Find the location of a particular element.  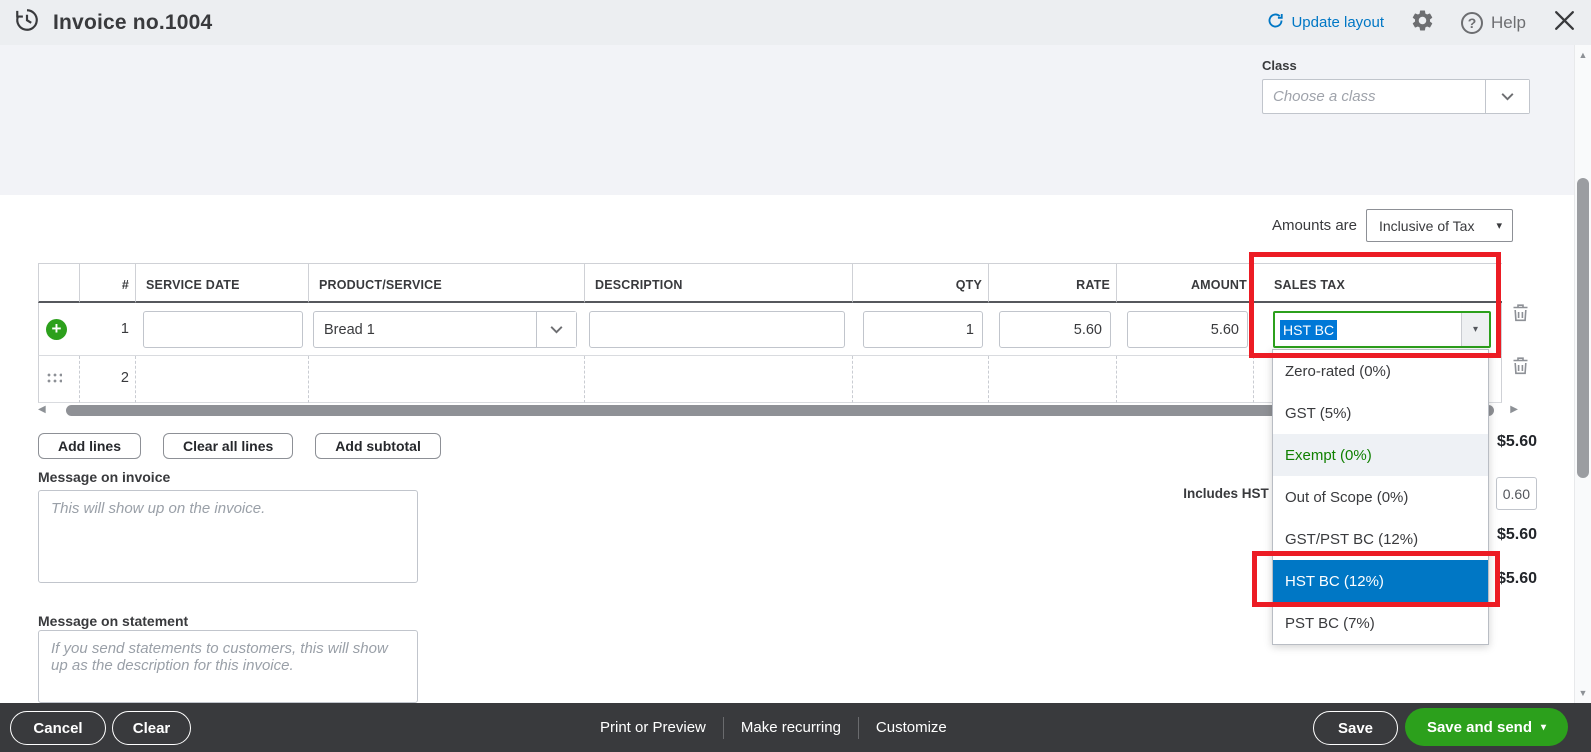

column-header-qty: QTY is located at coordinates (920, 283).